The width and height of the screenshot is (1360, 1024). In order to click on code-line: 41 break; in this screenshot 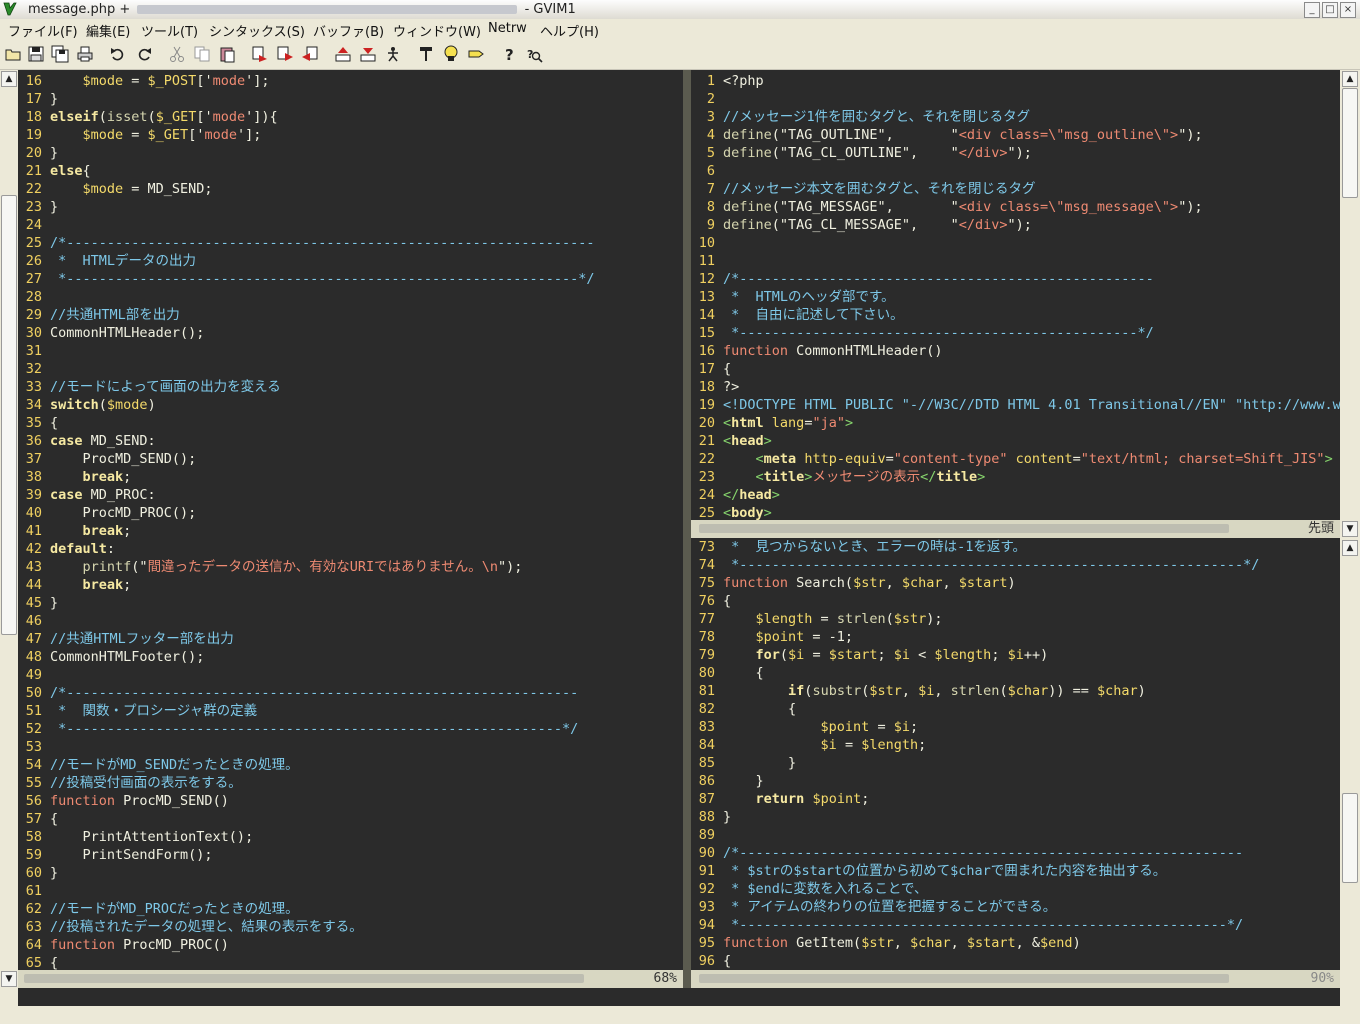, I will do `click(350, 531)`.